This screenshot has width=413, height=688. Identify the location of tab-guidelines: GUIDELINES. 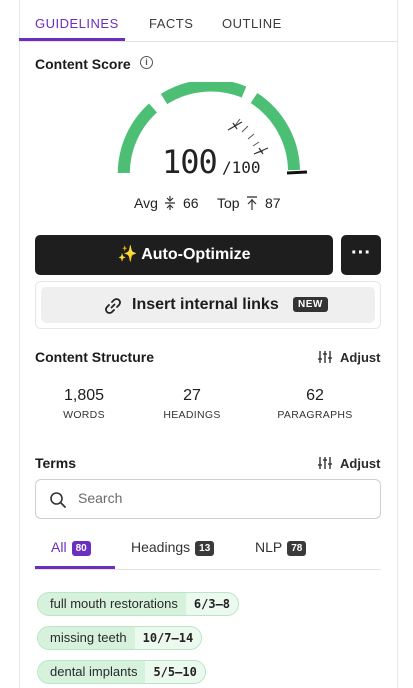
(77, 23).